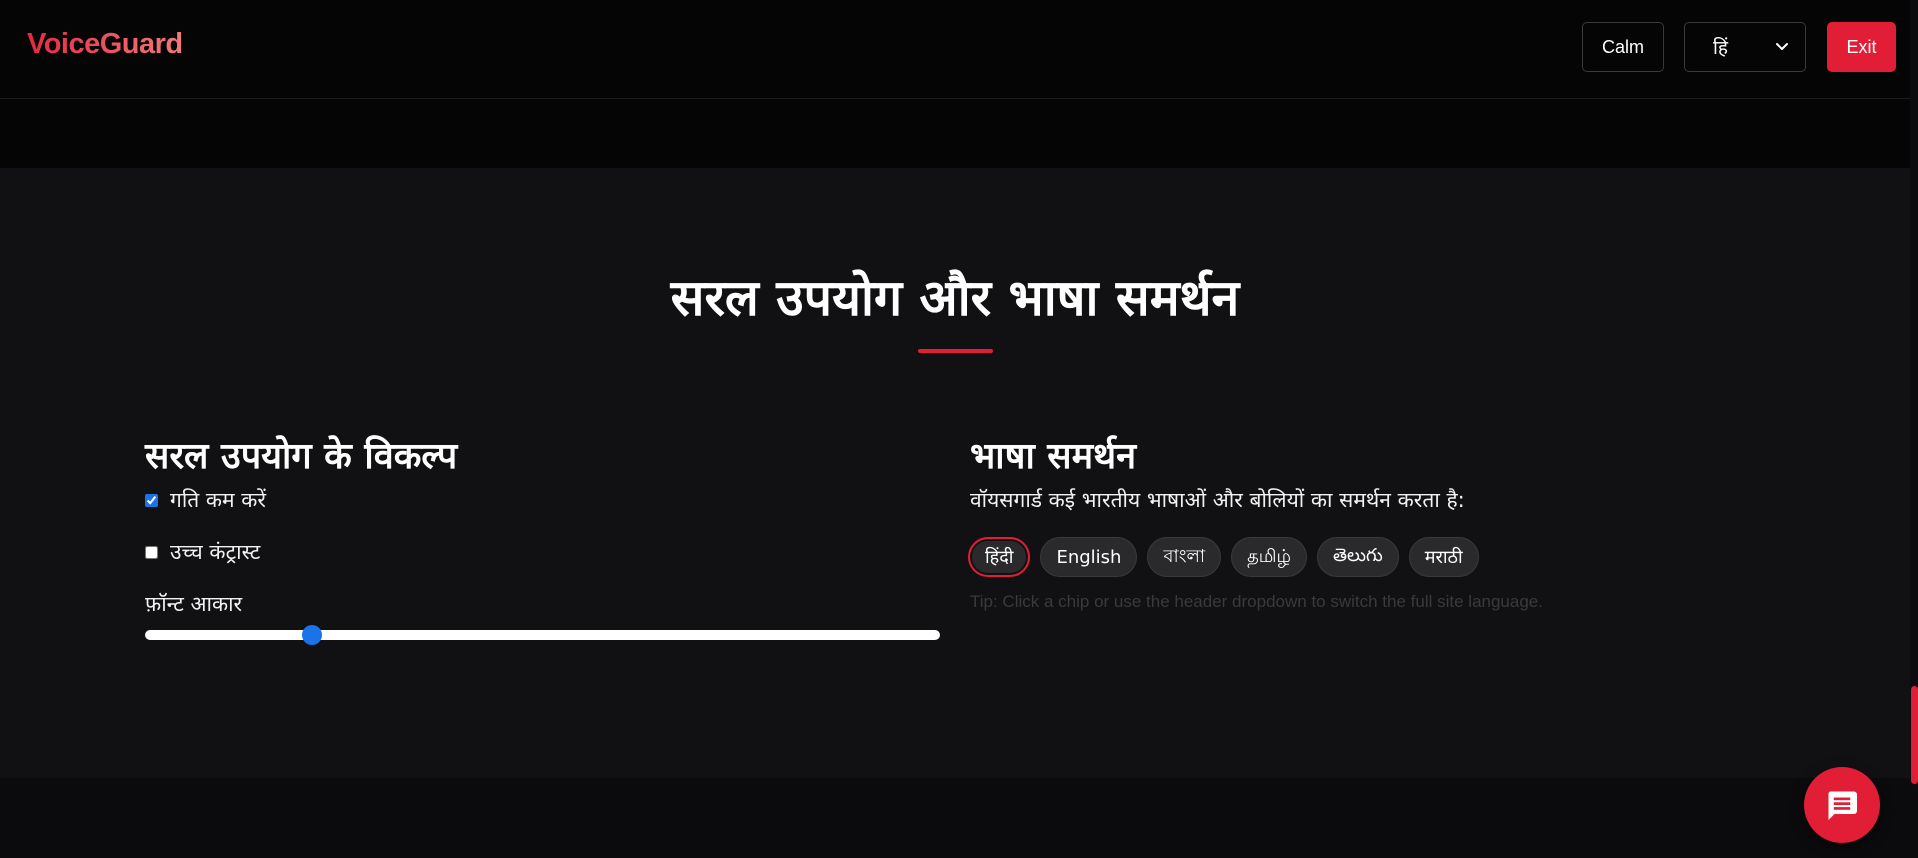 Image resolution: width=1918 pixels, height=858 pixels. Describe the element at coordinates (955, 133) in the screenshot. I see `header-spacer-band` at that location.